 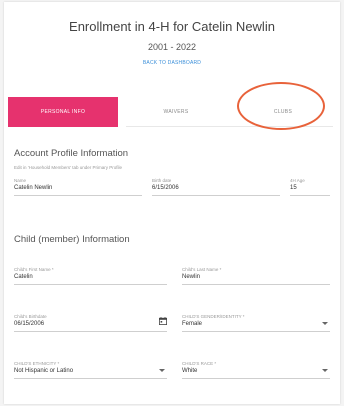 I want to click on child-last-name-underline, so click(x=256, y=284).